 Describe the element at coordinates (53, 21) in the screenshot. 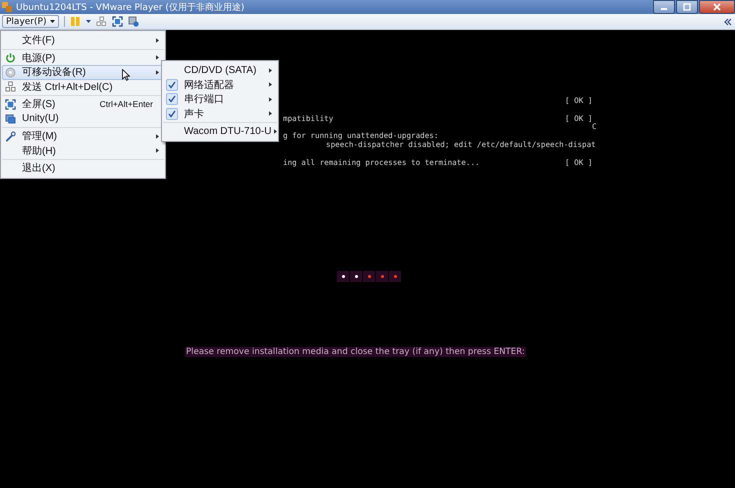

I see `caret-icon` at that location.